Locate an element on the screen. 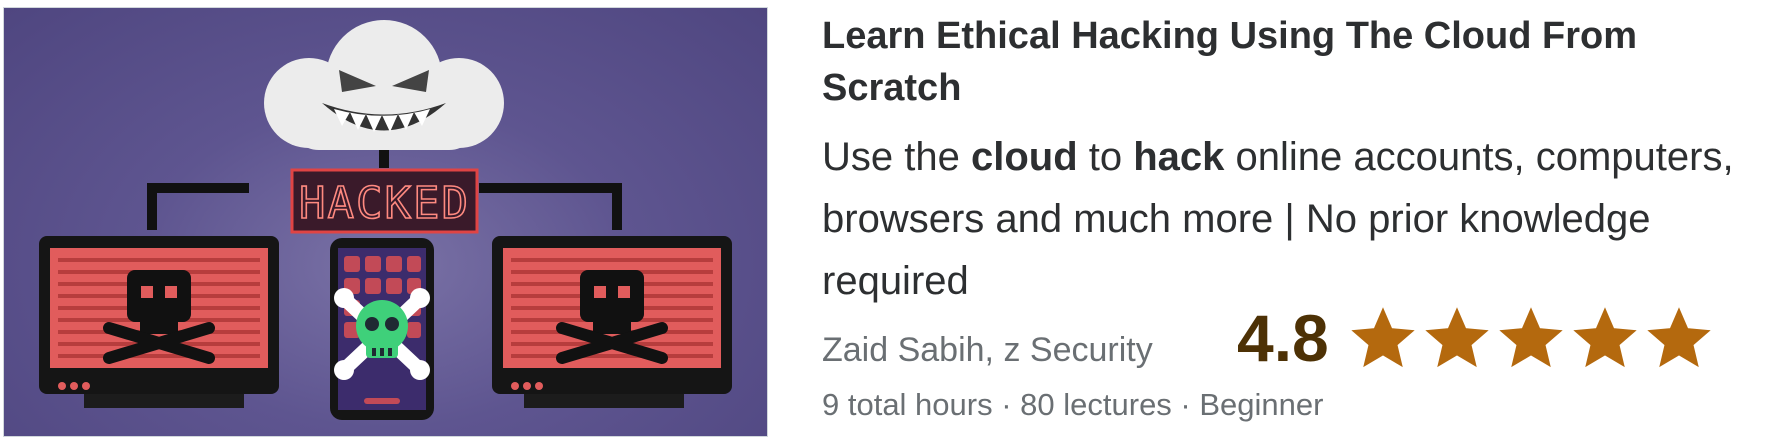 Image resolution: width=1770 pixels, height=442 pixels. course-meta: 9 total hours · 80 lectures · Beginner is located at coordinates (1072, 405).